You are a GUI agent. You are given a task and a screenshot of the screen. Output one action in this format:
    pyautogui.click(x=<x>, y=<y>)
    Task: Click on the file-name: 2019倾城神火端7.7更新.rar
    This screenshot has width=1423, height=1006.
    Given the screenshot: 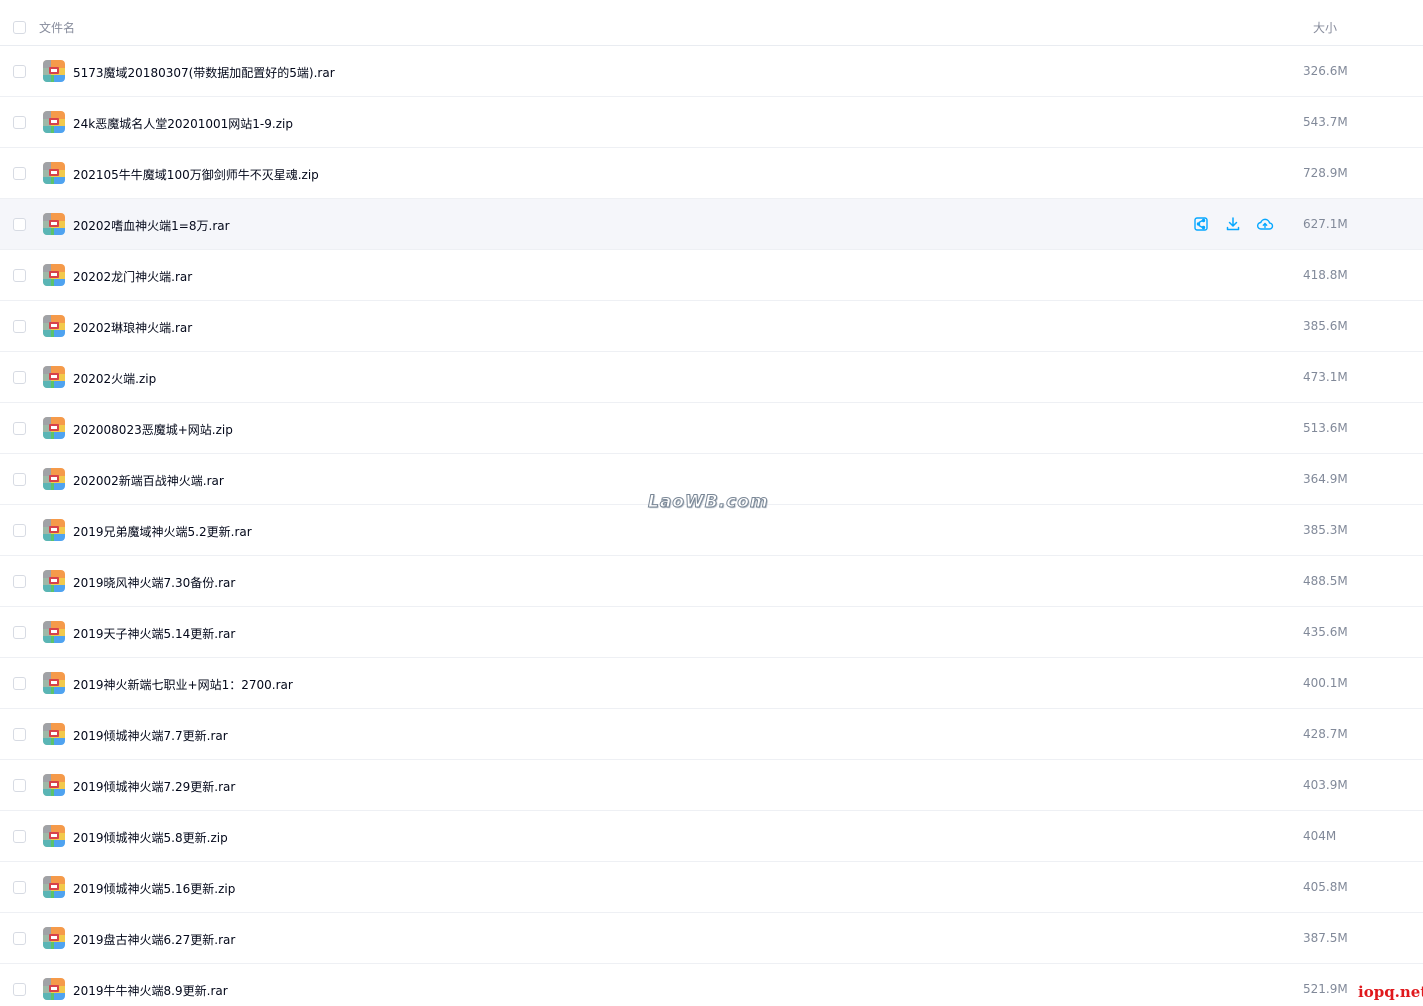 What is the action you would take?
    pyautogui.click(x=150, y=735)
    